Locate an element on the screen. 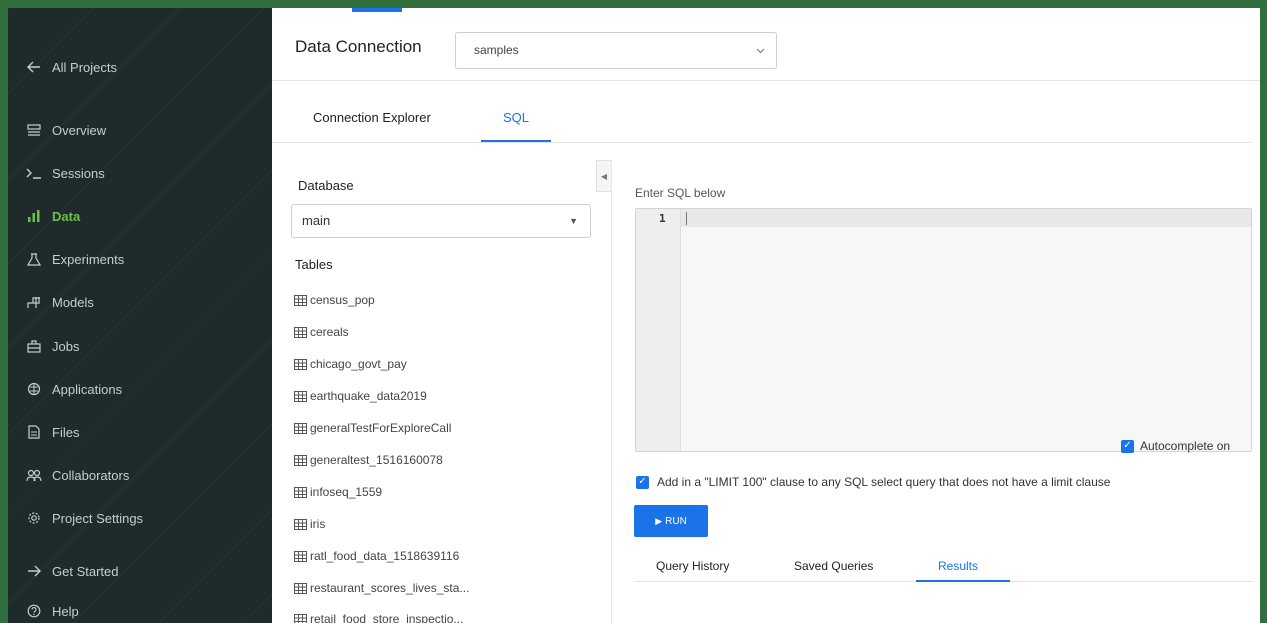 The height and width of the screenshot is (623, 1267). tab-connection-explorer: Connection Explorer is located at coordinates (372, 117).